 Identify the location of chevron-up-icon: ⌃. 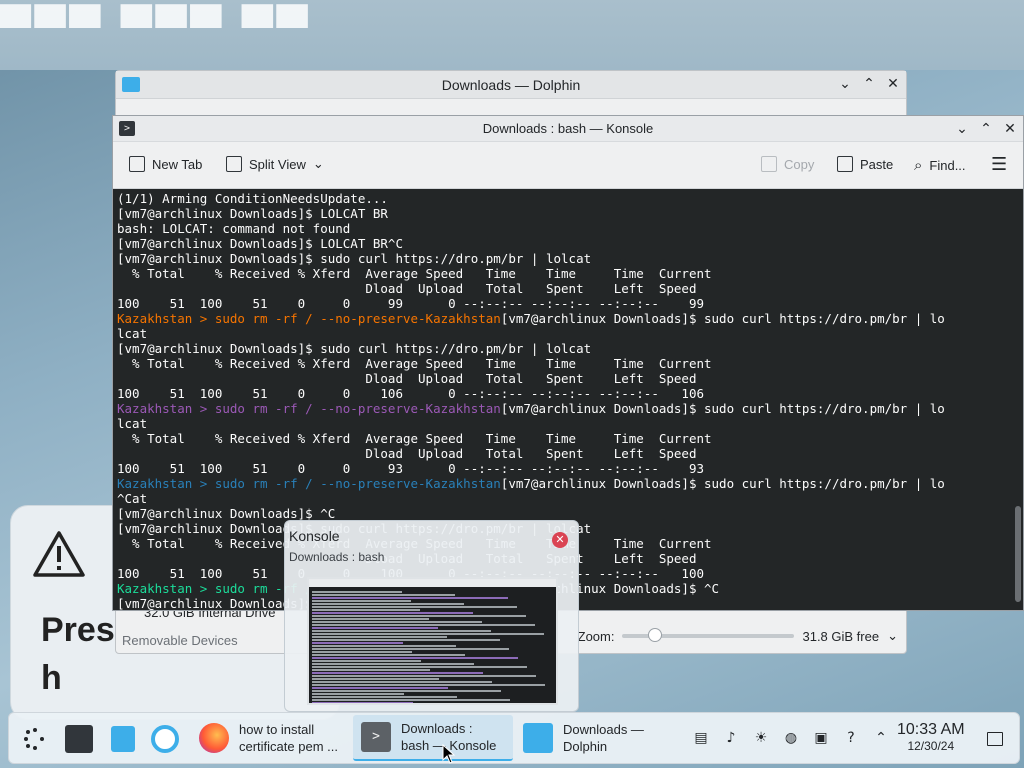
(881, 738).